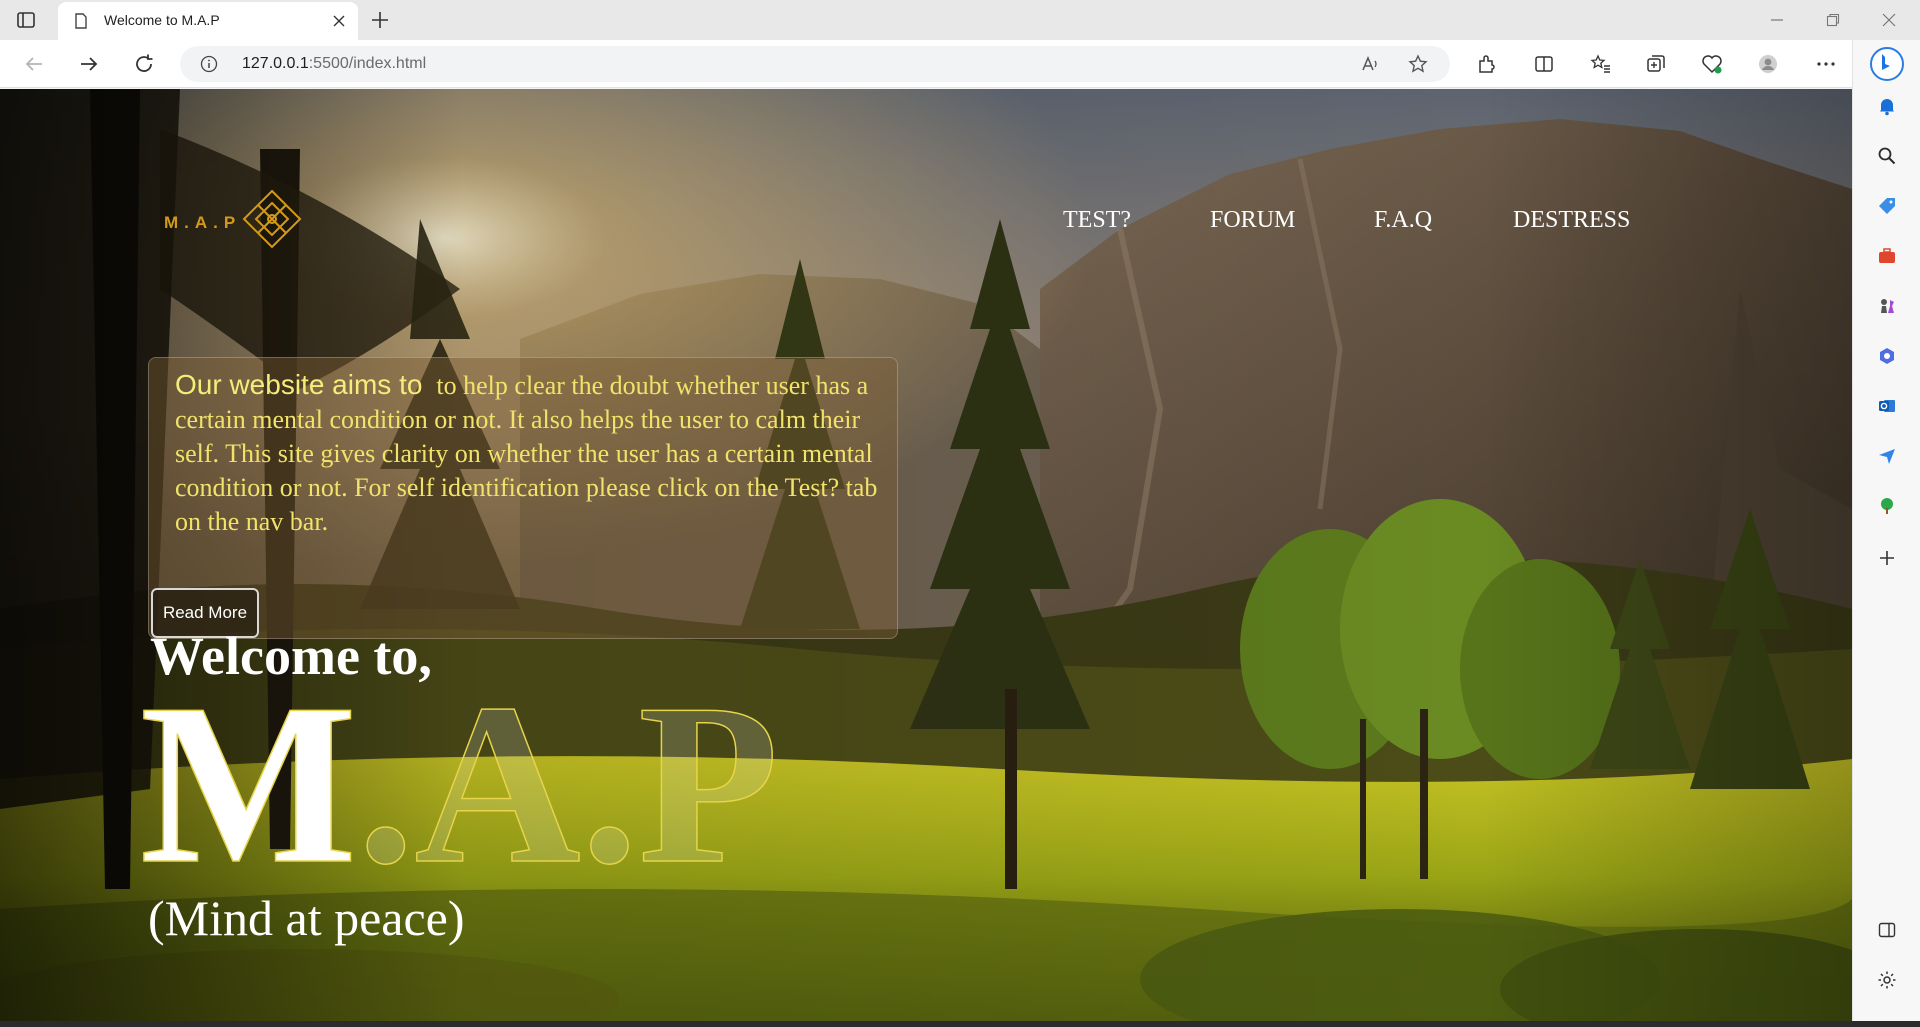  I want to click on nav-test-link: TEST?, so click(1097, 220).